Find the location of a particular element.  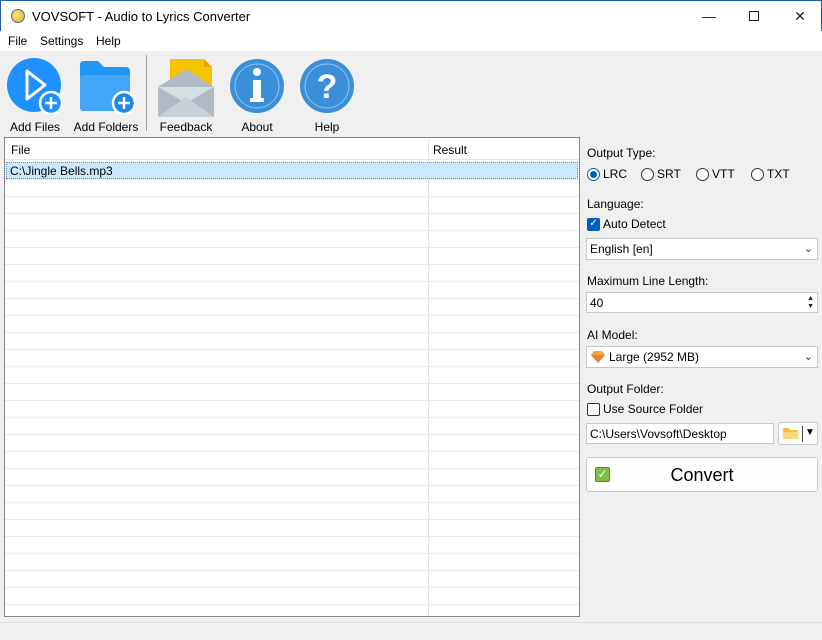

about-label: About is located at coordinates (257, 127).